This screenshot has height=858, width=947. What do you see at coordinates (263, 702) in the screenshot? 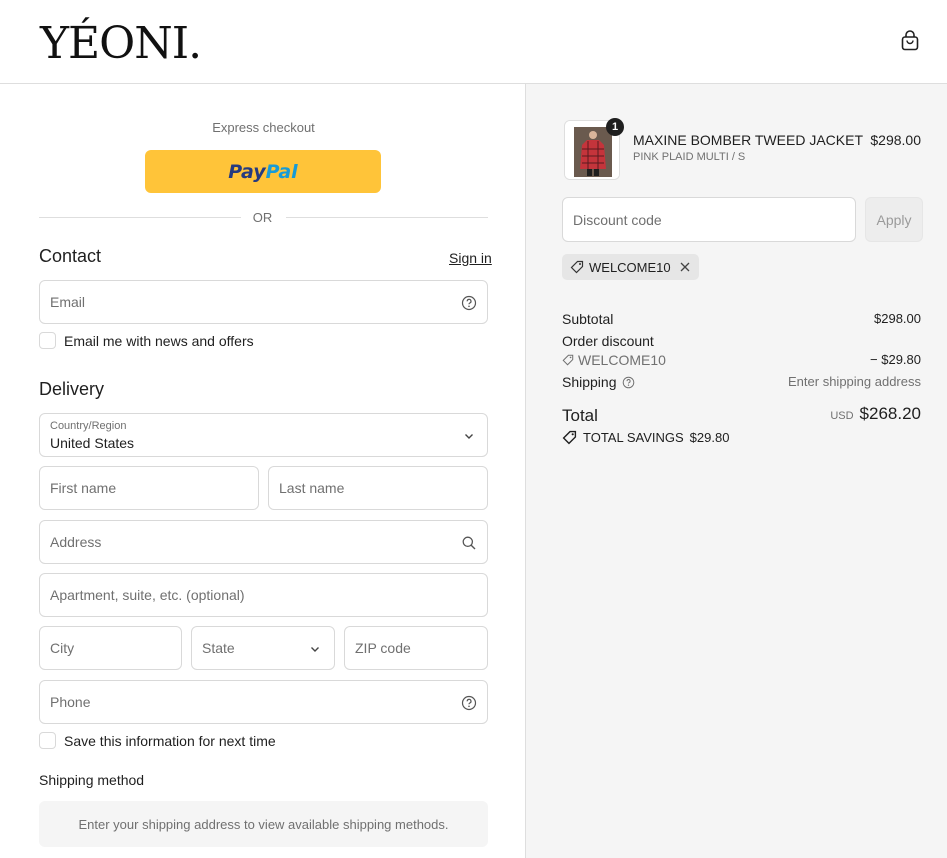
I see `phone-field: Phone` at bounding box center [263, 702].